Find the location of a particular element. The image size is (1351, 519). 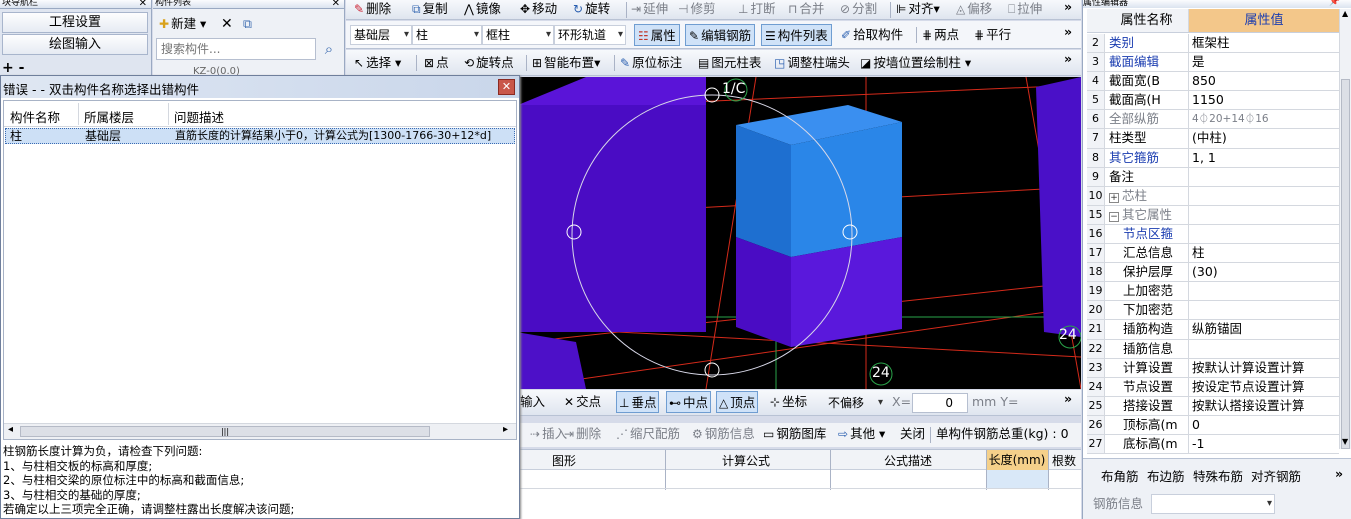

property-value: 1150 is located at coordinates (1264, 100).